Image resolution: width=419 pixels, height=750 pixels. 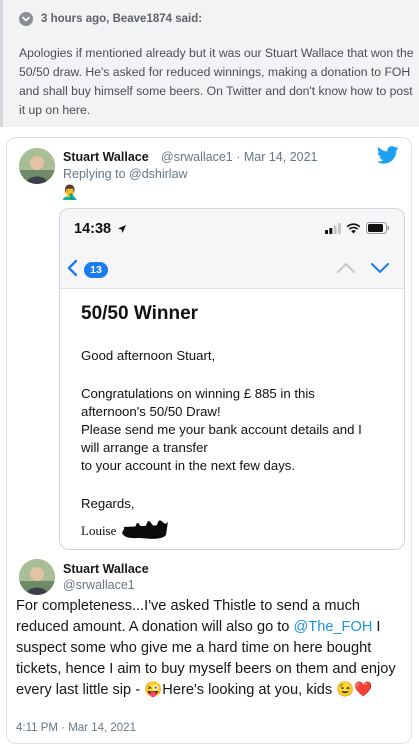 I want to click on location-arrow-icon, so click(x=122, y=229).